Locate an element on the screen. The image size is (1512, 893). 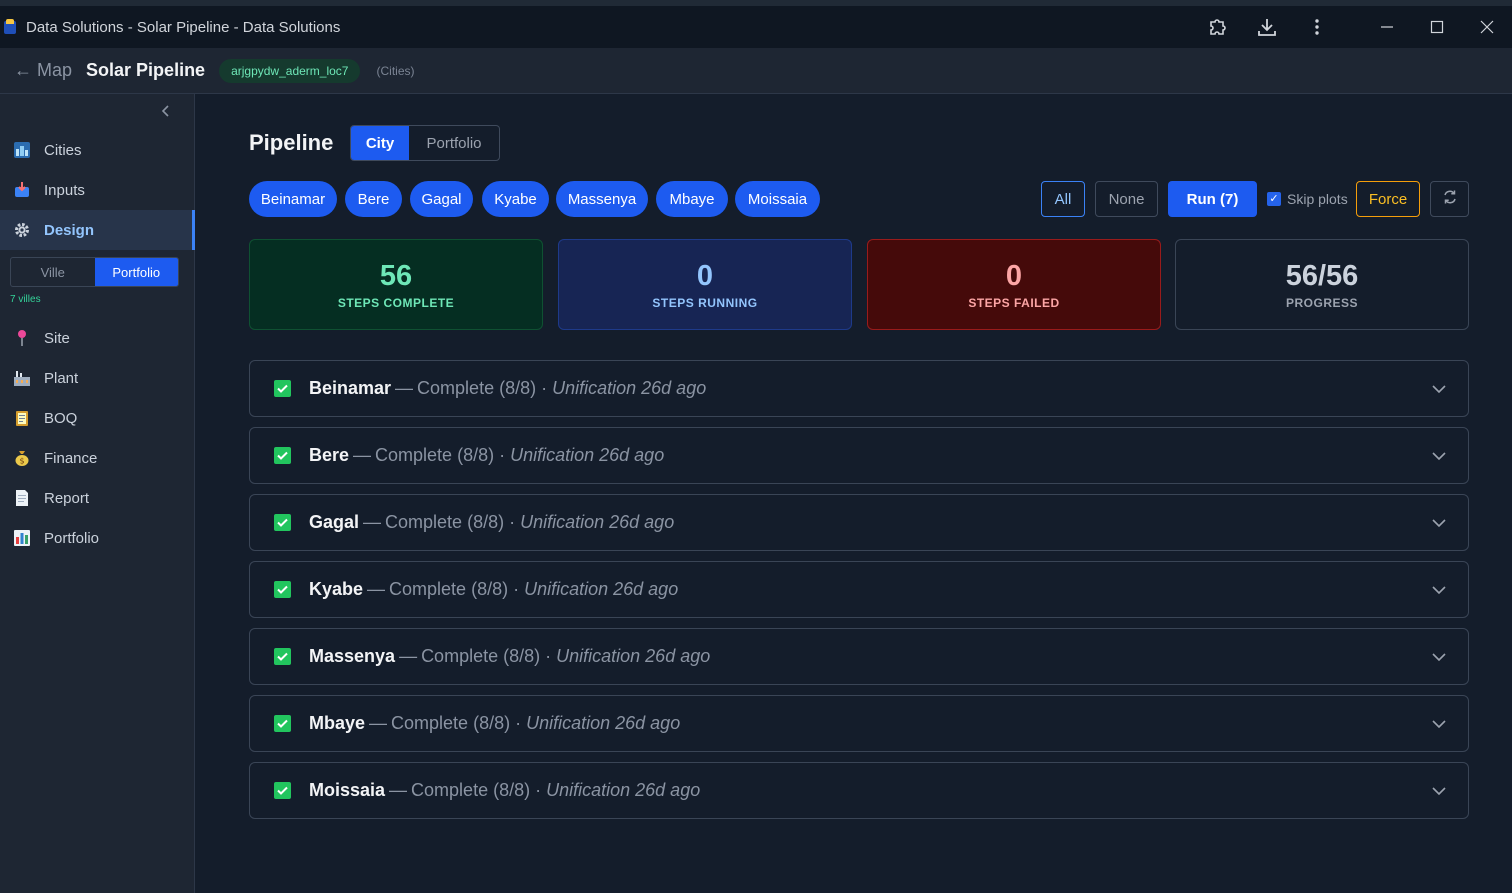
skip-plots-checkbox: ✓ is located at coordinates (1274, 199).